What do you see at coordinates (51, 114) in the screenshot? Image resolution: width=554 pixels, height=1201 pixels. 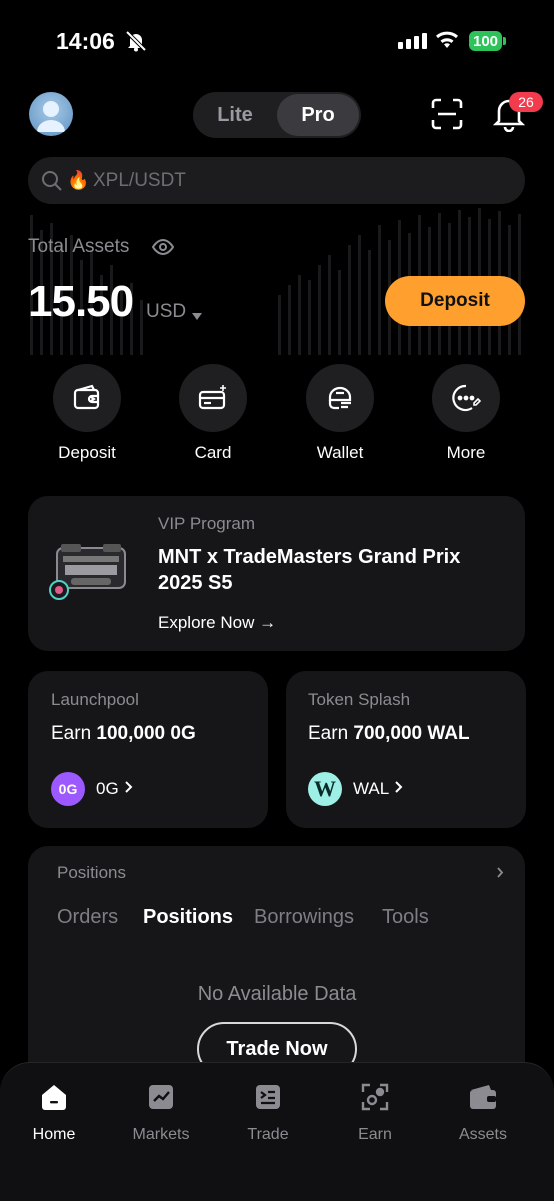 I see `avatar` at bounding box center [51, 114].